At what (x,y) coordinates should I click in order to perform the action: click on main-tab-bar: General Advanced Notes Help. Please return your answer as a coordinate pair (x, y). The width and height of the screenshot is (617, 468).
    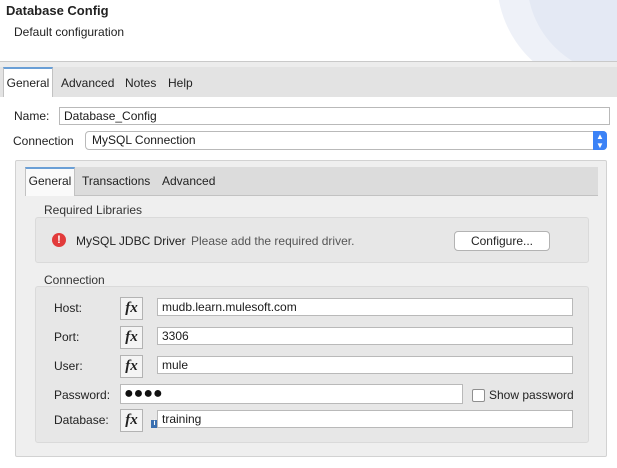
    Looking at the image, I should click on (308, 82).